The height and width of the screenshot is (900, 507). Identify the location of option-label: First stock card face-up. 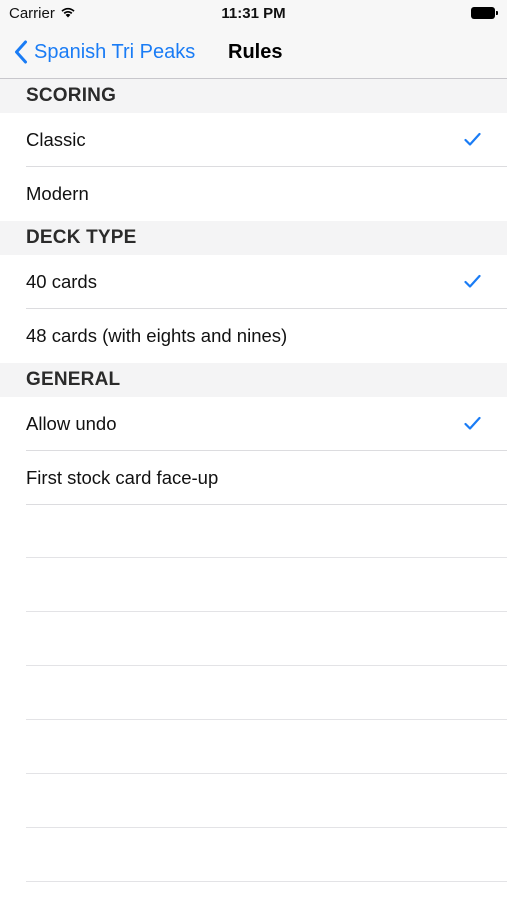
(122, 477).